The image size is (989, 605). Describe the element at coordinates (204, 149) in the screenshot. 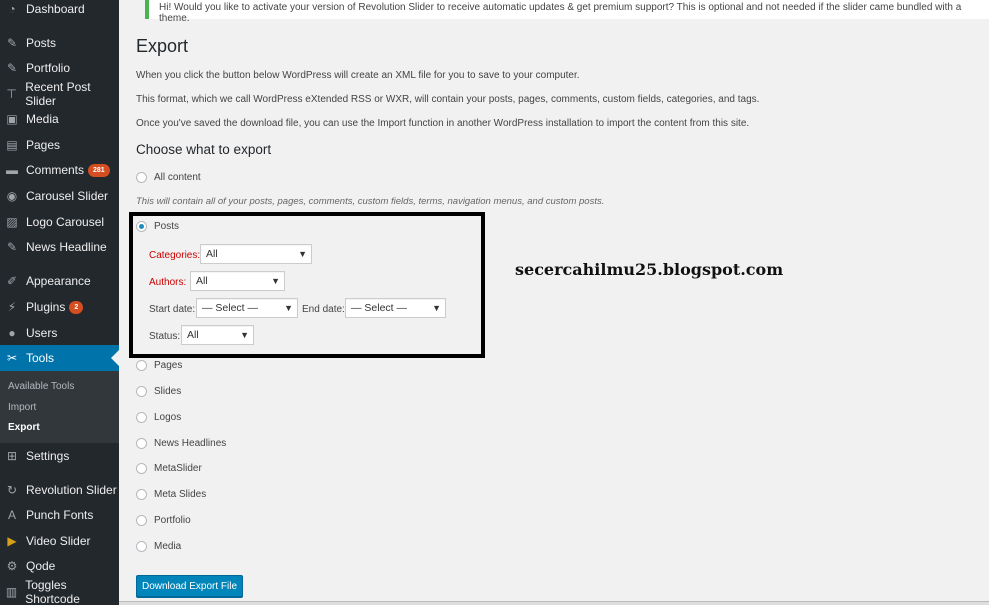

I see `choose-export-heading: Choose what to export` at that location.